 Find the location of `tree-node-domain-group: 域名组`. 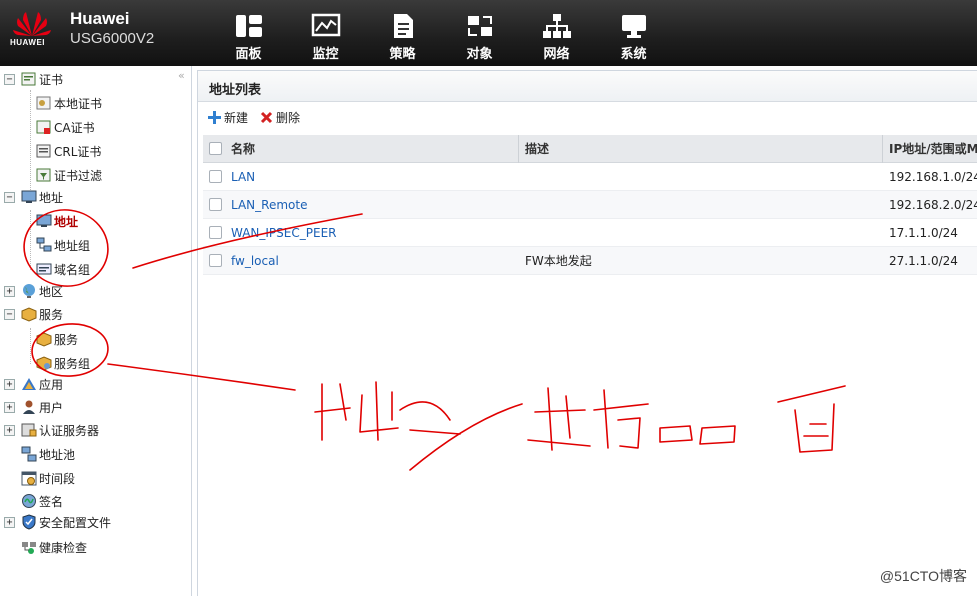

tree-node-domain-group: 域名组 is located at coordinates (63, 269).